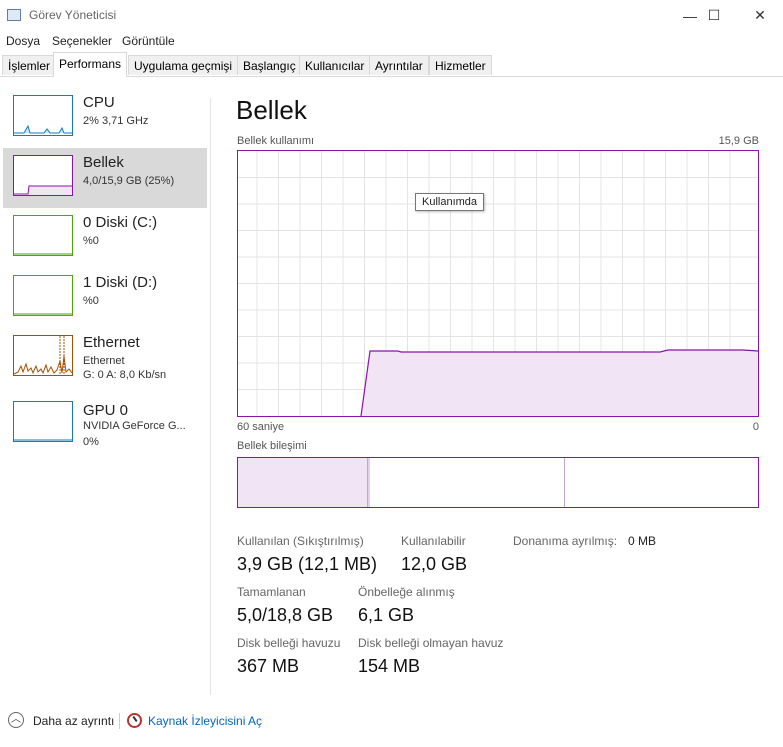  What do you see at coordinates (269, 65) in the screenshot?
I see `tab-startup: Başlangıç` at bounding box center [269, 65].